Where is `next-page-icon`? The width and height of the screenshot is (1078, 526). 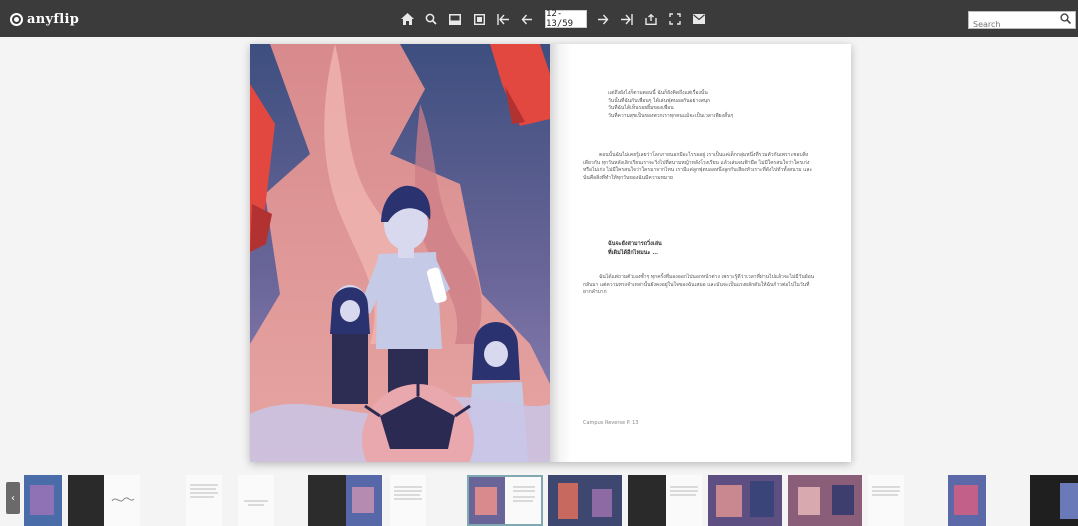 next-page-icon is located at coordinates (603, 19).